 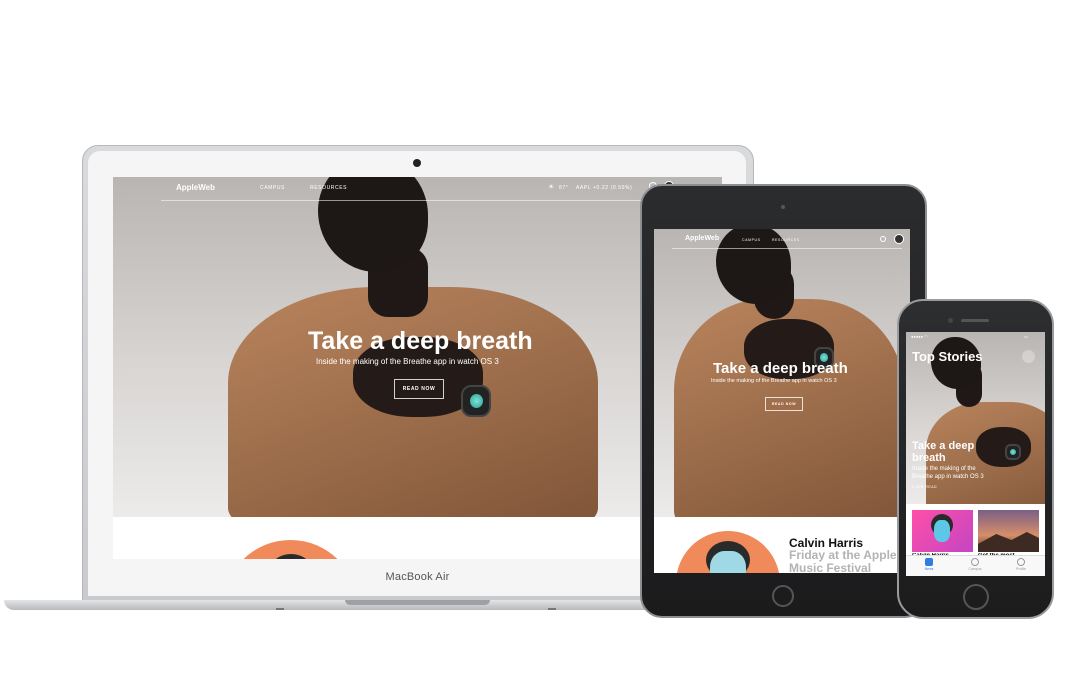 What do you see at coordinates (1026, 336) in the screenshot?
I see `battery-icon: ▭` at bounding box center [1026, 336].